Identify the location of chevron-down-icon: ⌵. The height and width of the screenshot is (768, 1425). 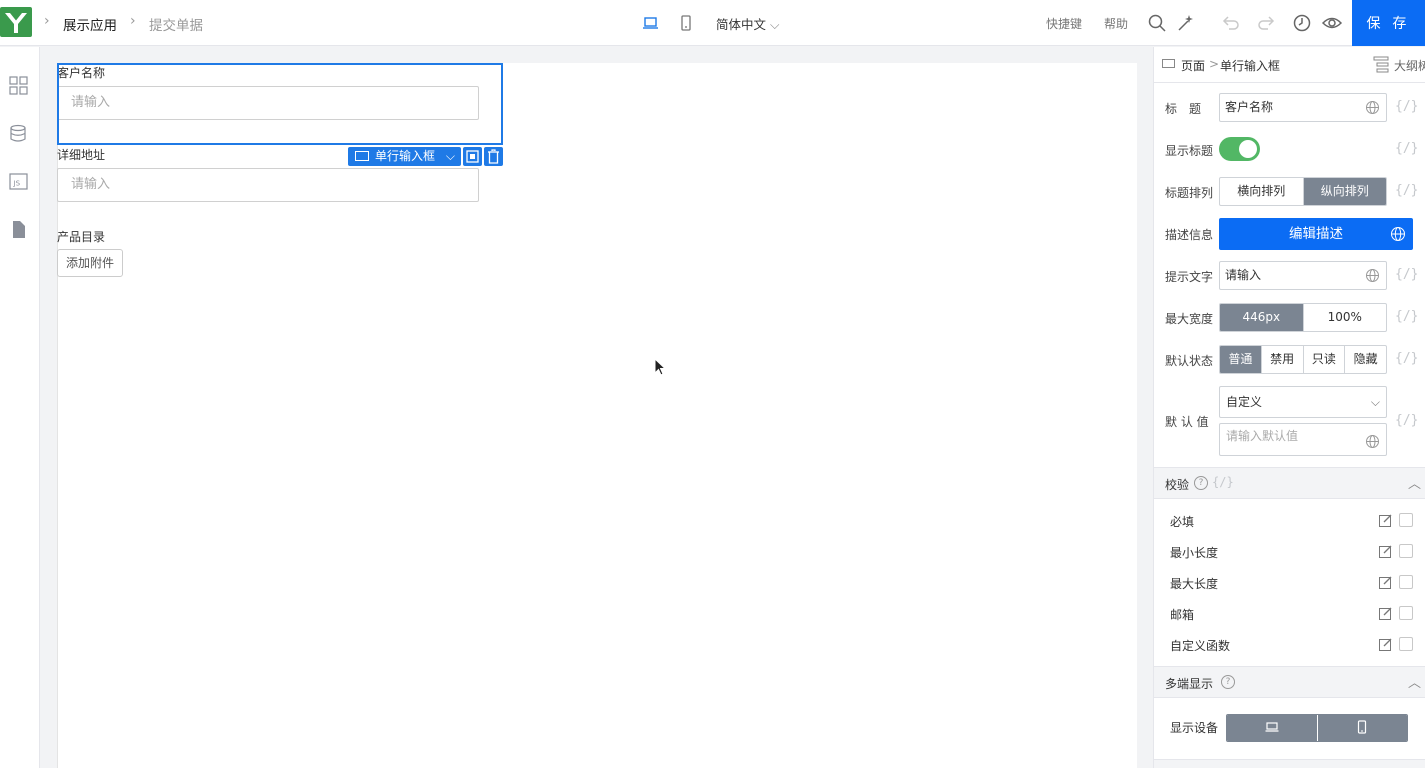
(1375, 402).